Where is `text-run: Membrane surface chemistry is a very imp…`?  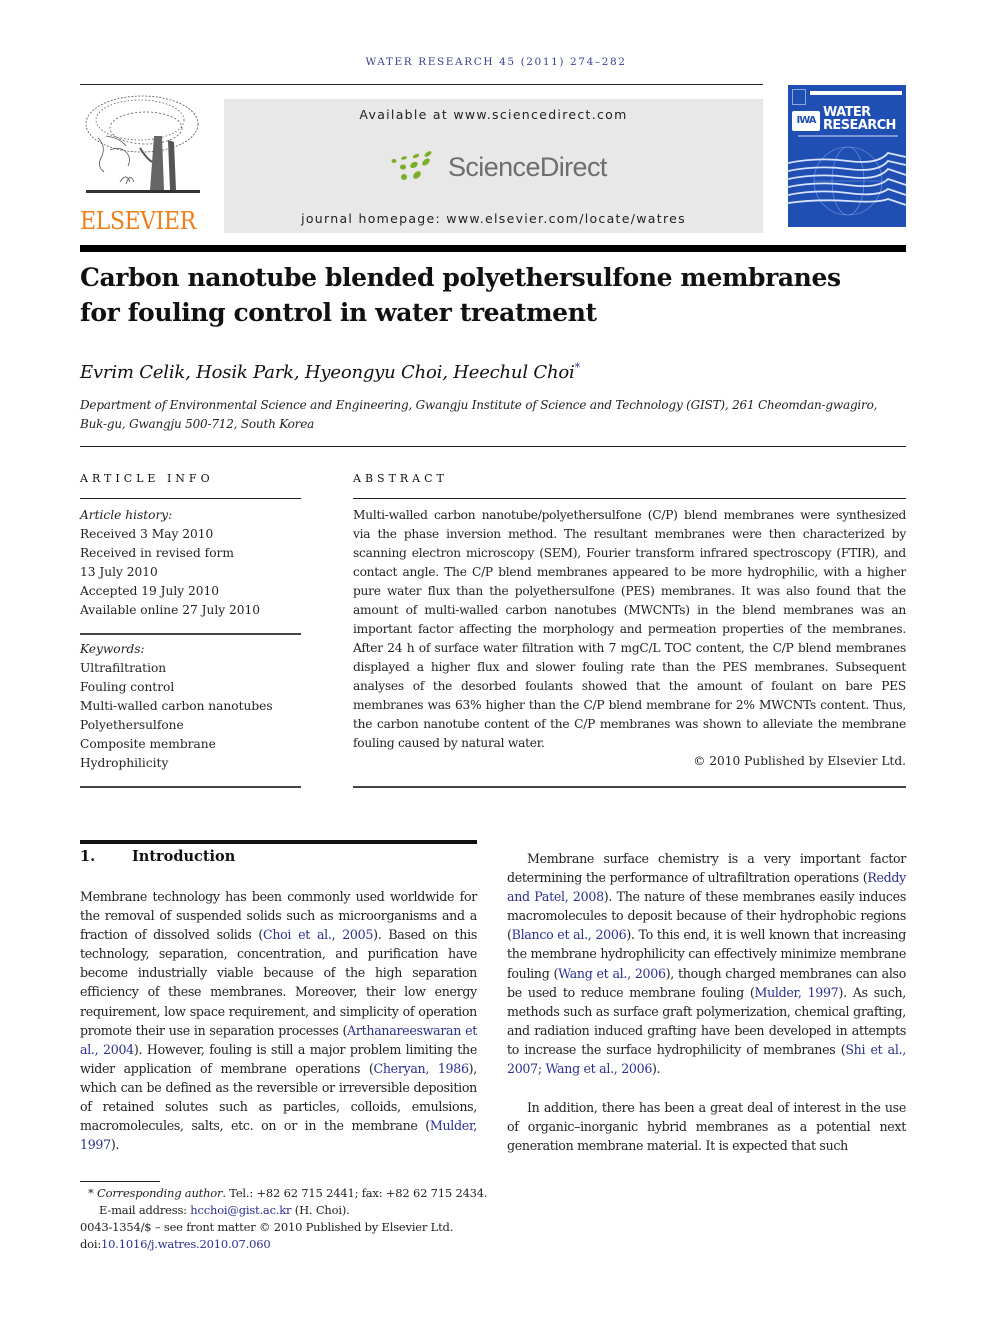
text-run: Membrane surface chemistry is a very imp… is located at coordinates (706, 868).